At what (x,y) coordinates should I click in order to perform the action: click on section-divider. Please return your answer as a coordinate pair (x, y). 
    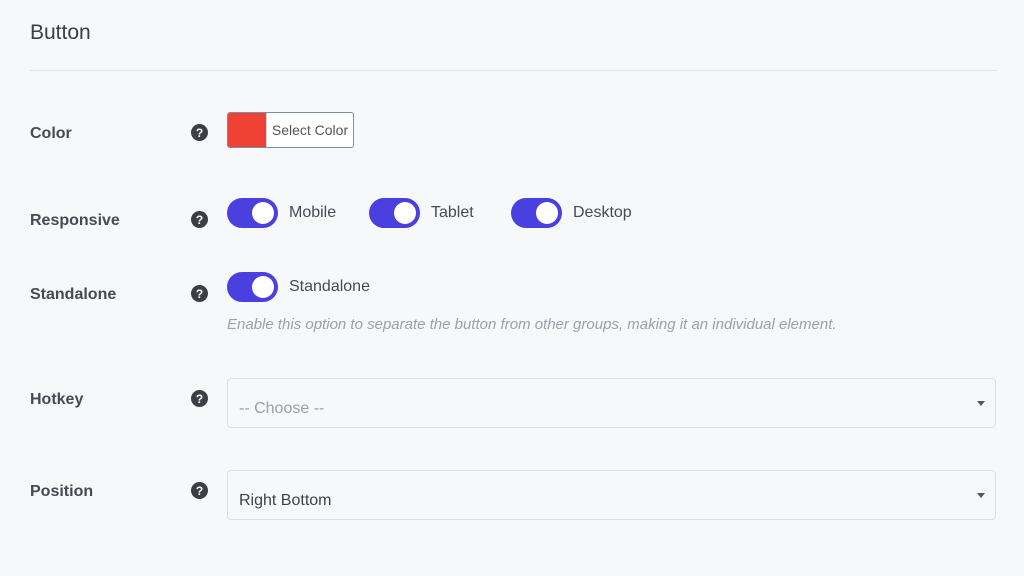
    Looking at the image, I should click on (513, 70).